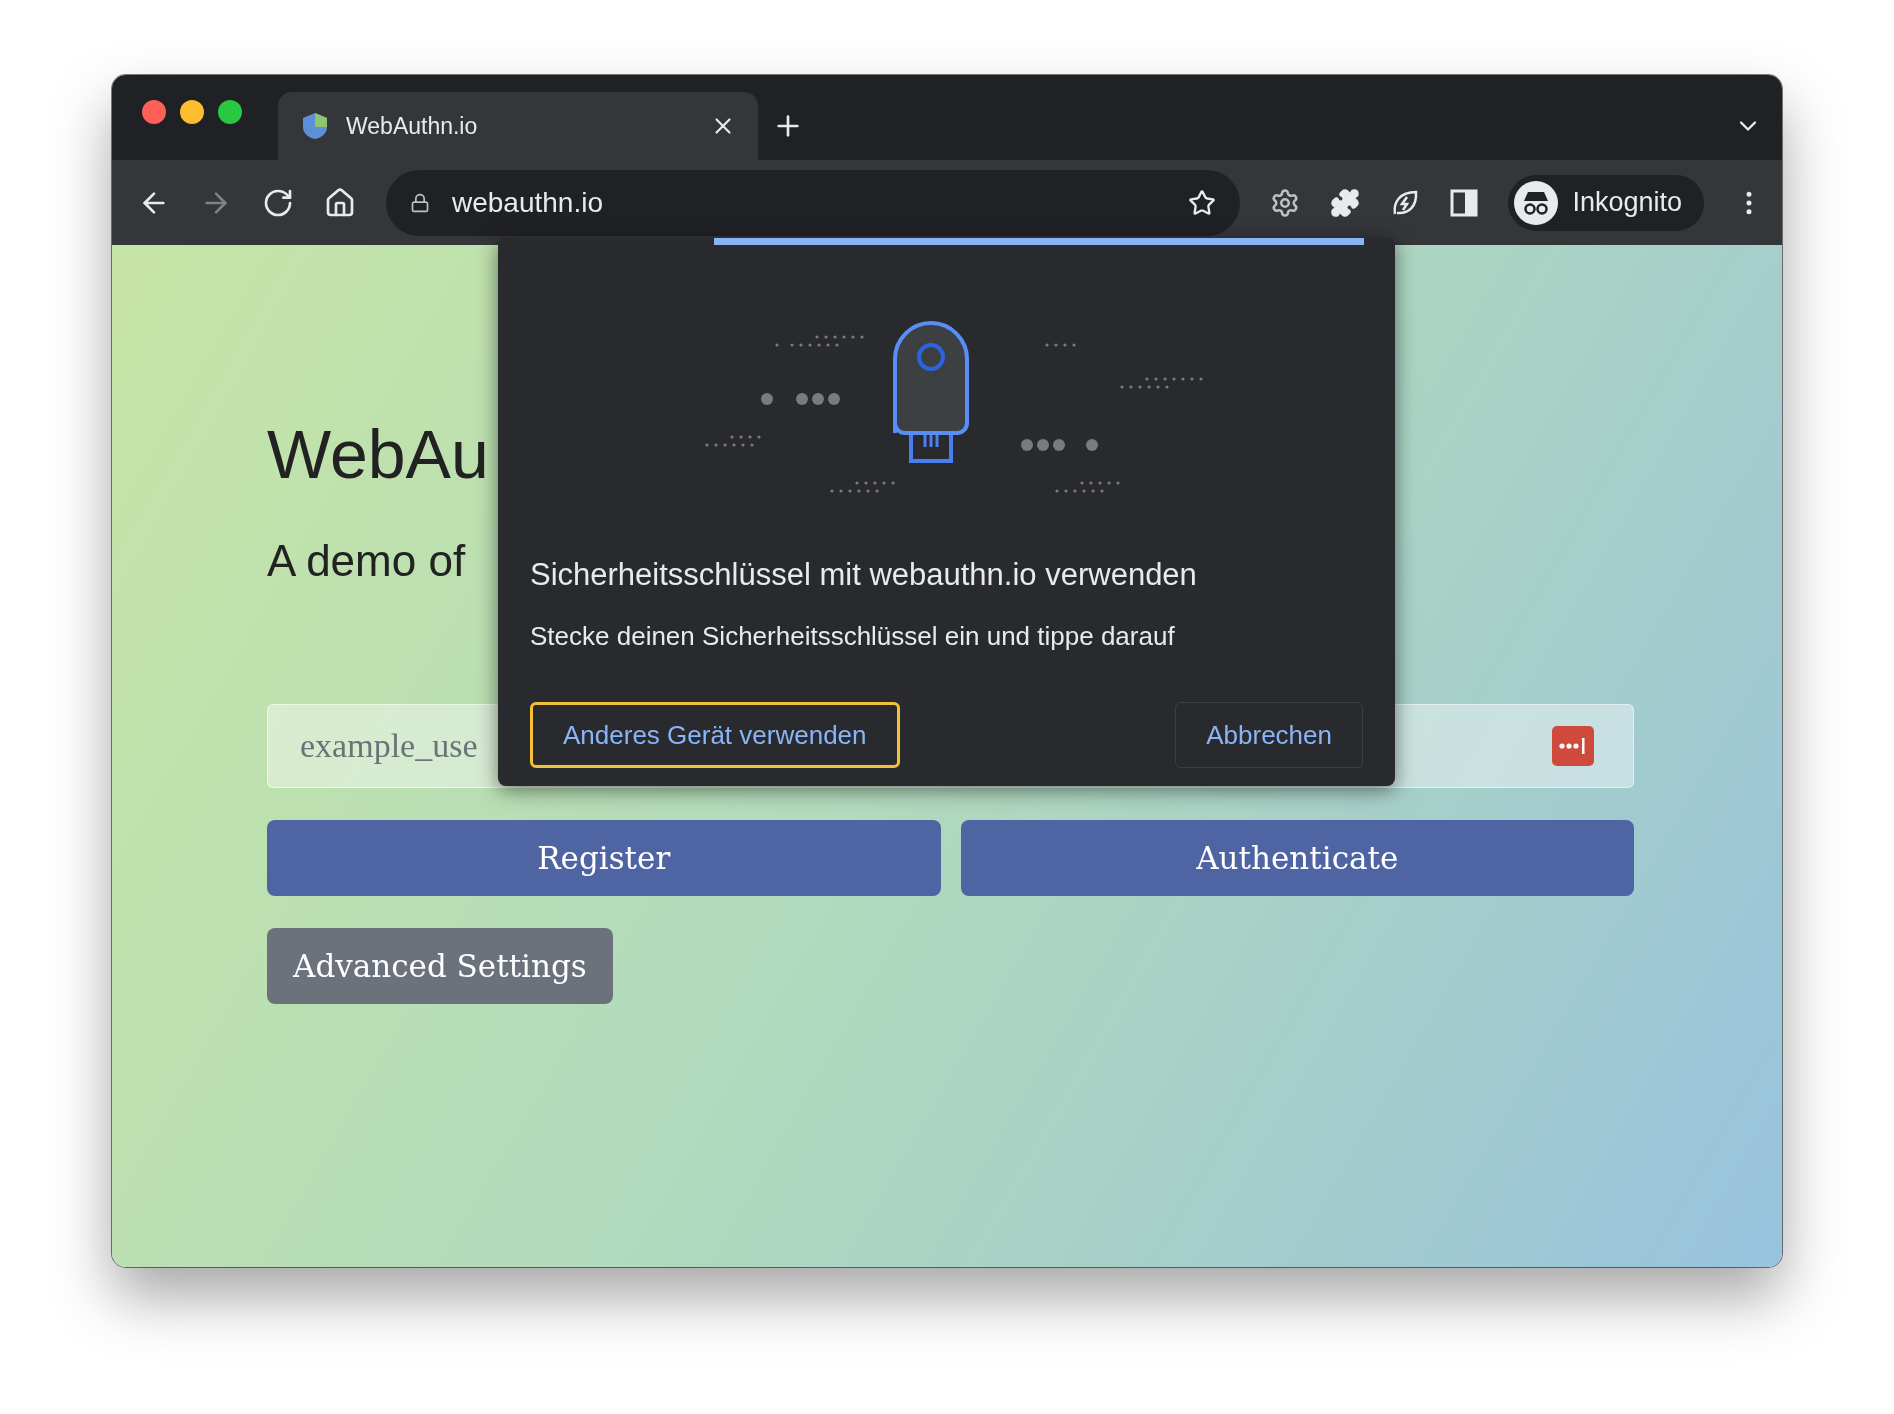 The height and width of the screenshot is (1414, 1894). I want to click on action-button: Authenticate, so click(1297, 858).